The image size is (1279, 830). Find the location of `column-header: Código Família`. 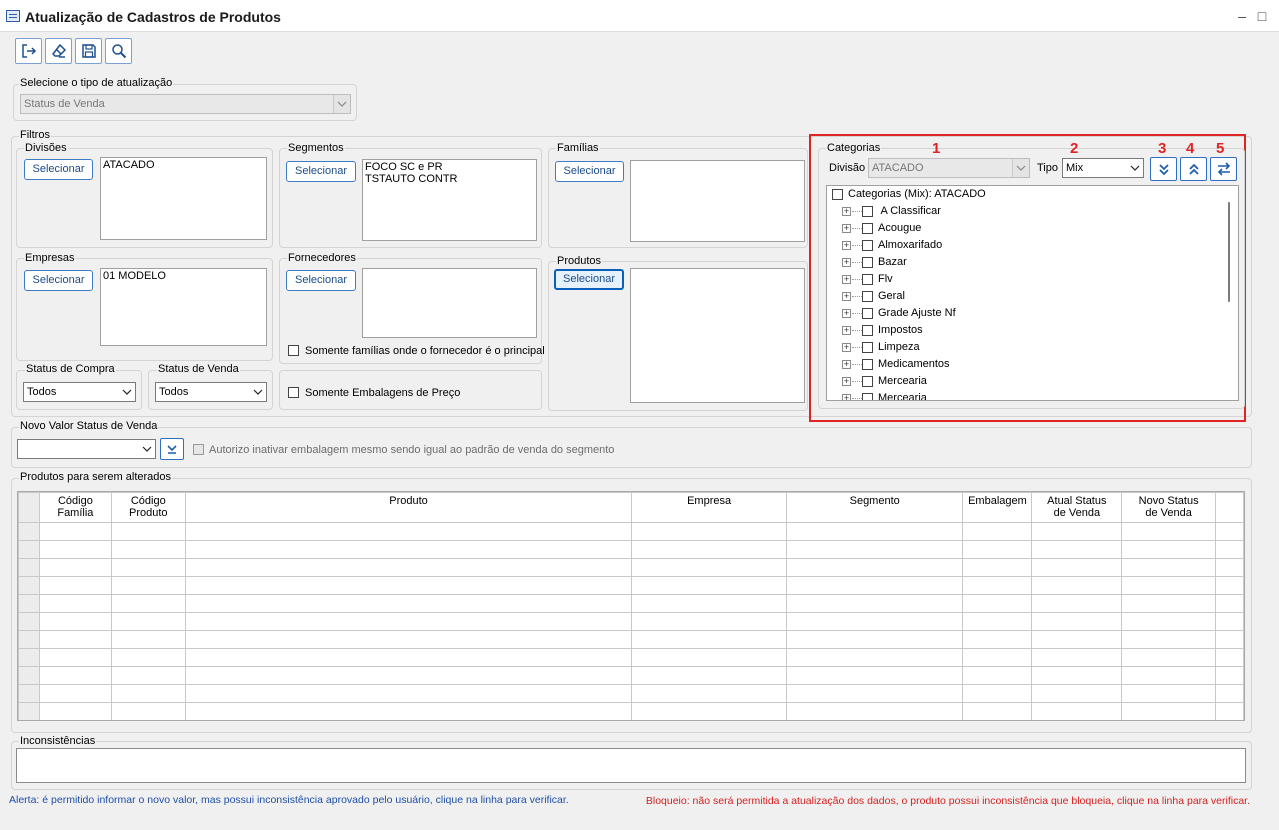

column-header: Código Família is located at coordinates (75, 507).